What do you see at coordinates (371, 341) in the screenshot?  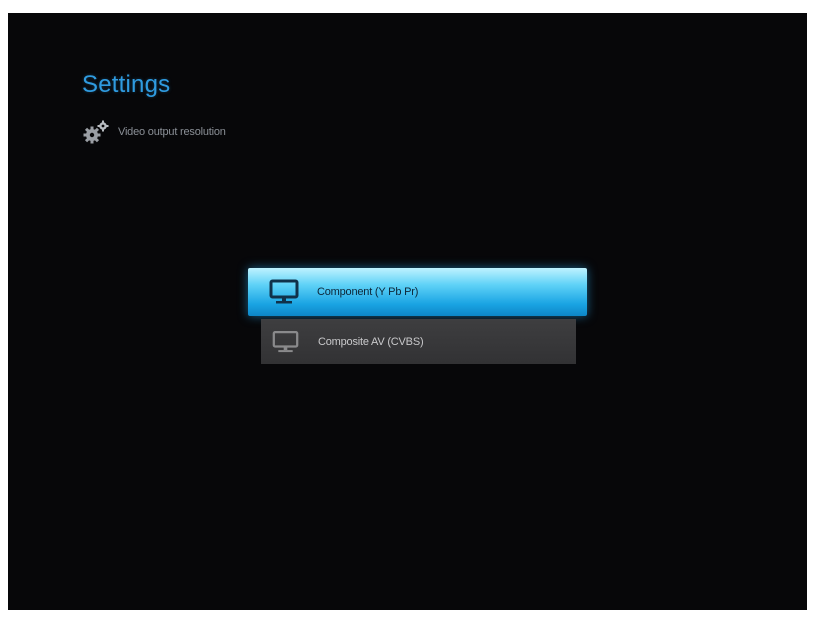 I see `menu-item-label: Composite AV (CVBS)` at bounding box center [371, 341].